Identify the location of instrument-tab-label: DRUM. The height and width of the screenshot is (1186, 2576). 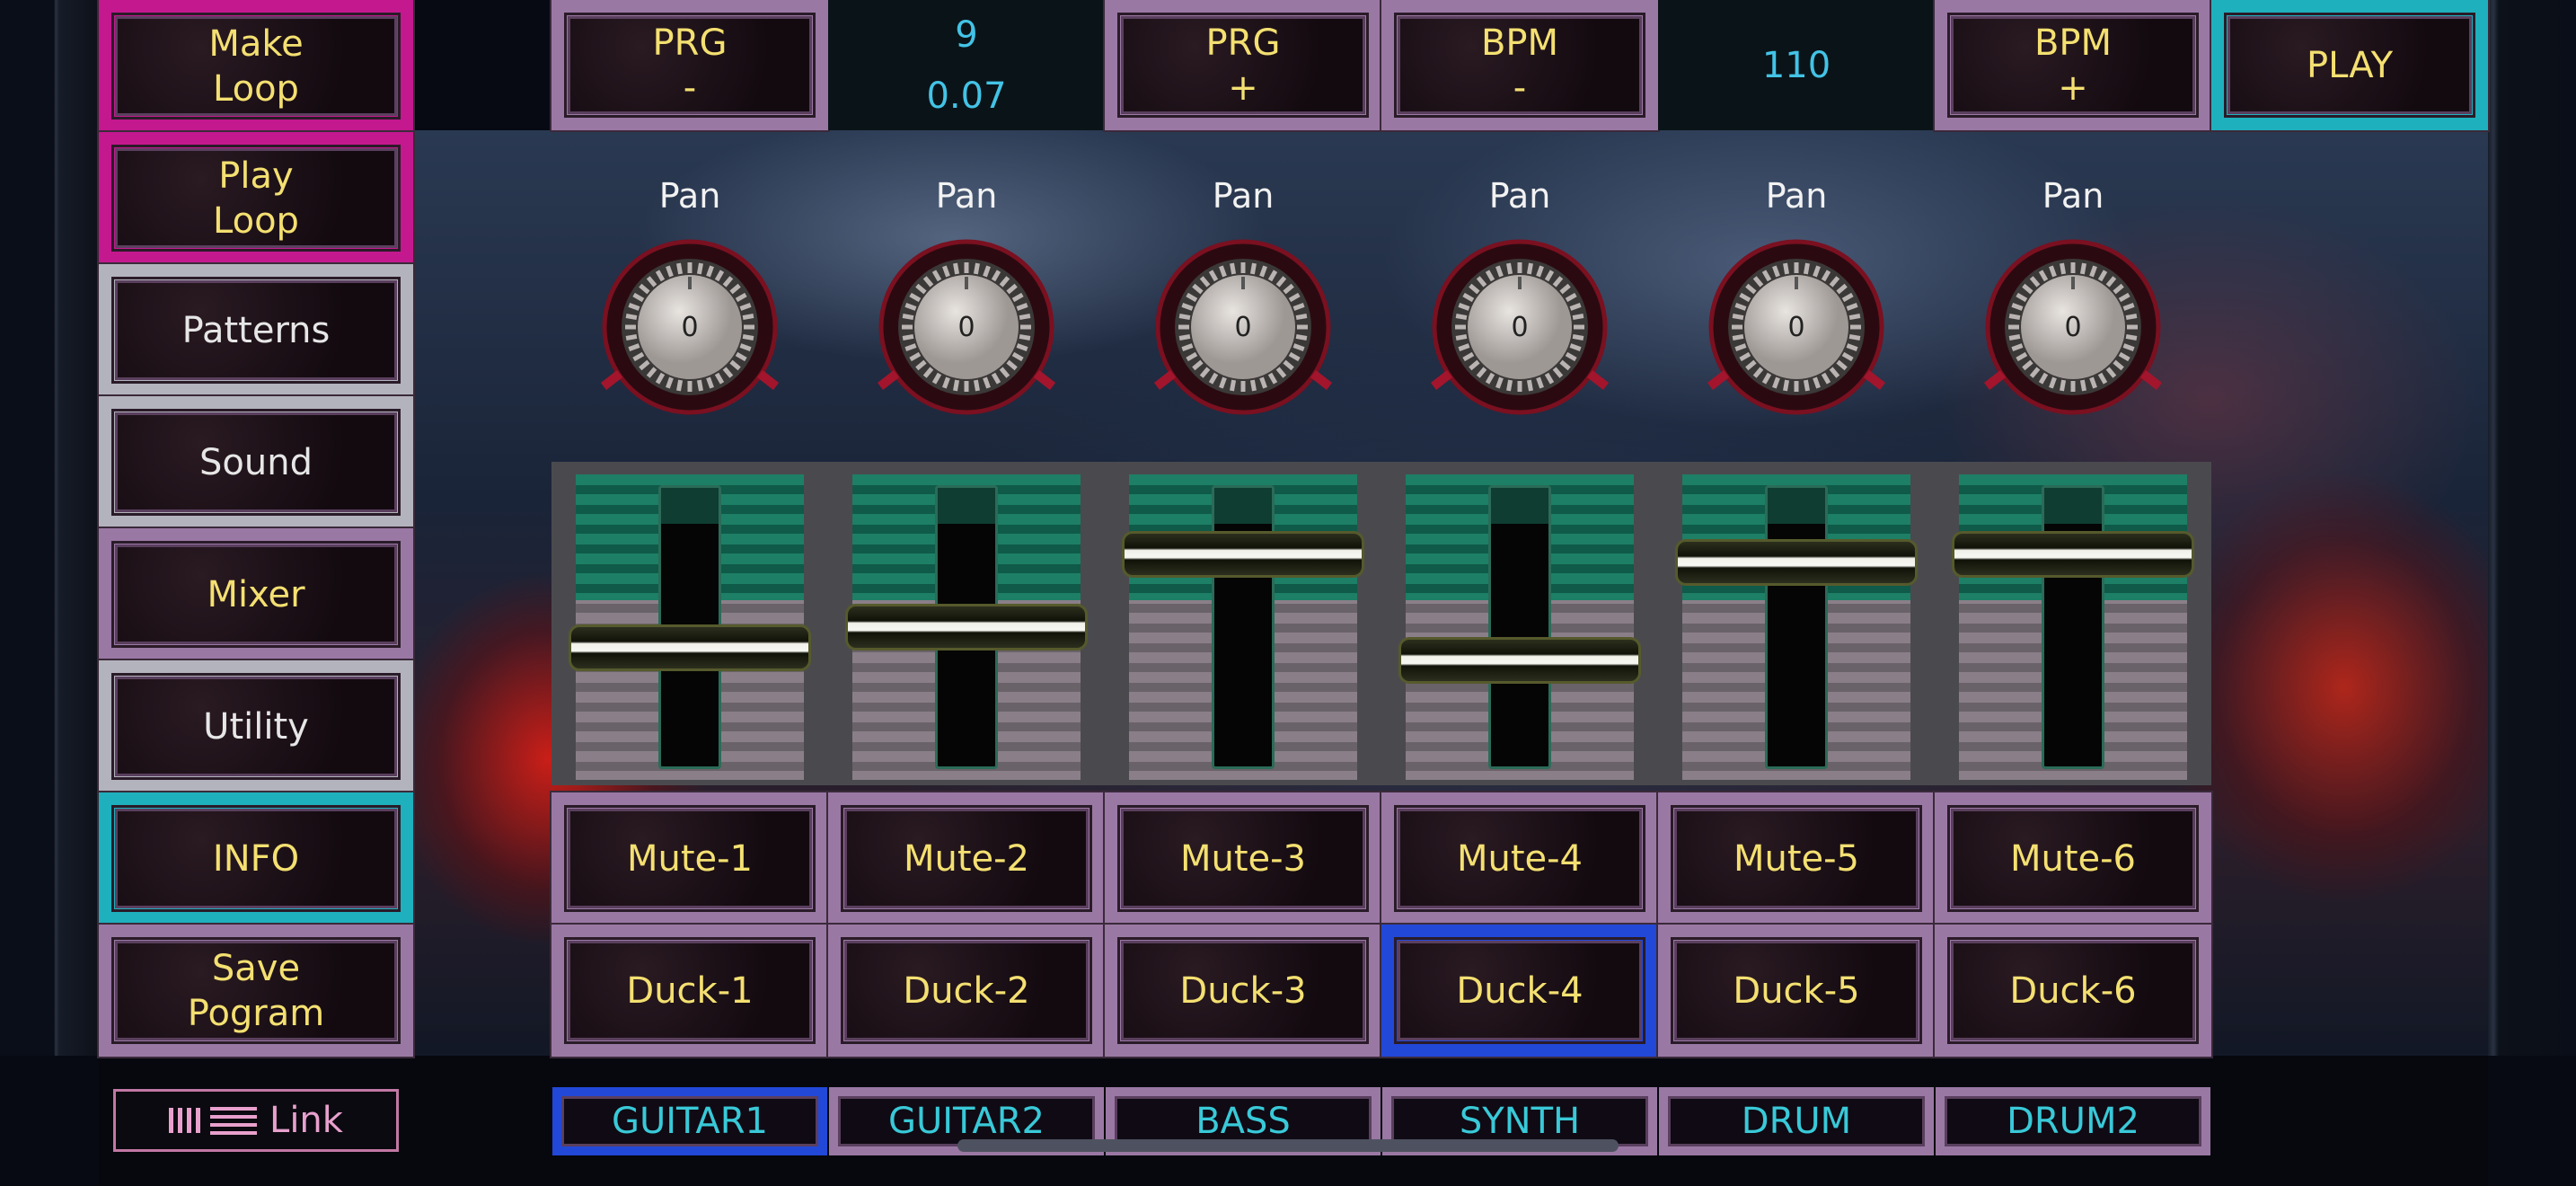
(1796, 1121).